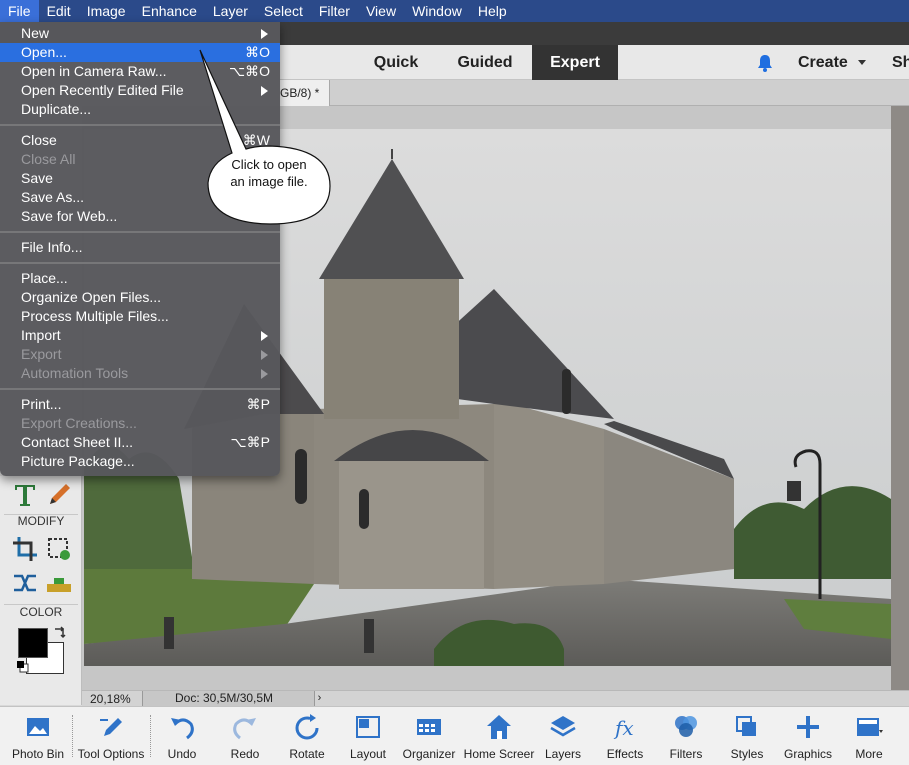  I want to click on graphics-icon, so click(808, 727).